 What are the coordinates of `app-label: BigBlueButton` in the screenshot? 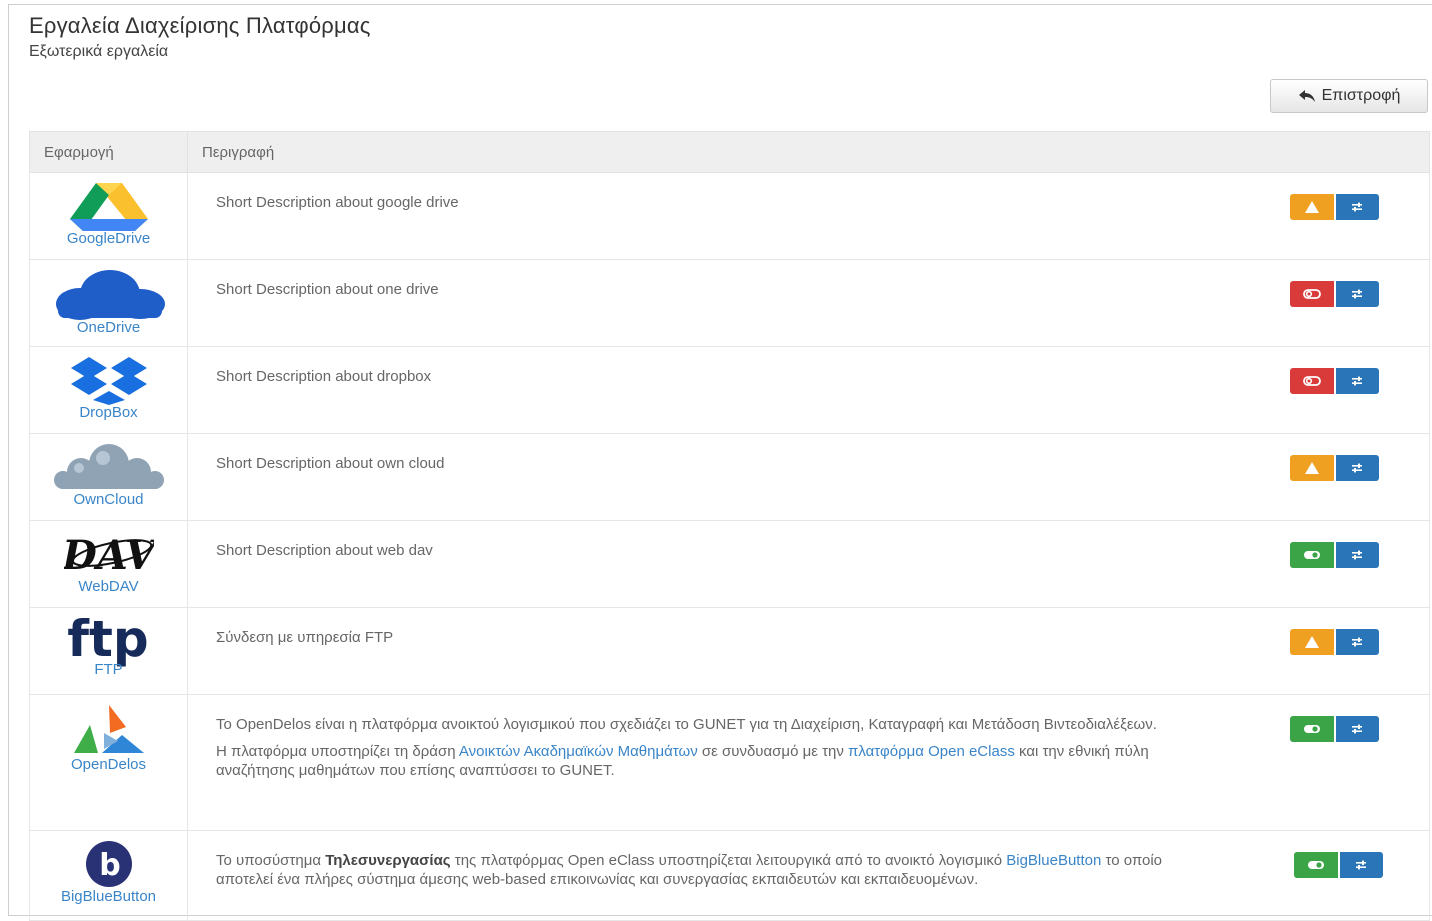 It's located at (108, 897).